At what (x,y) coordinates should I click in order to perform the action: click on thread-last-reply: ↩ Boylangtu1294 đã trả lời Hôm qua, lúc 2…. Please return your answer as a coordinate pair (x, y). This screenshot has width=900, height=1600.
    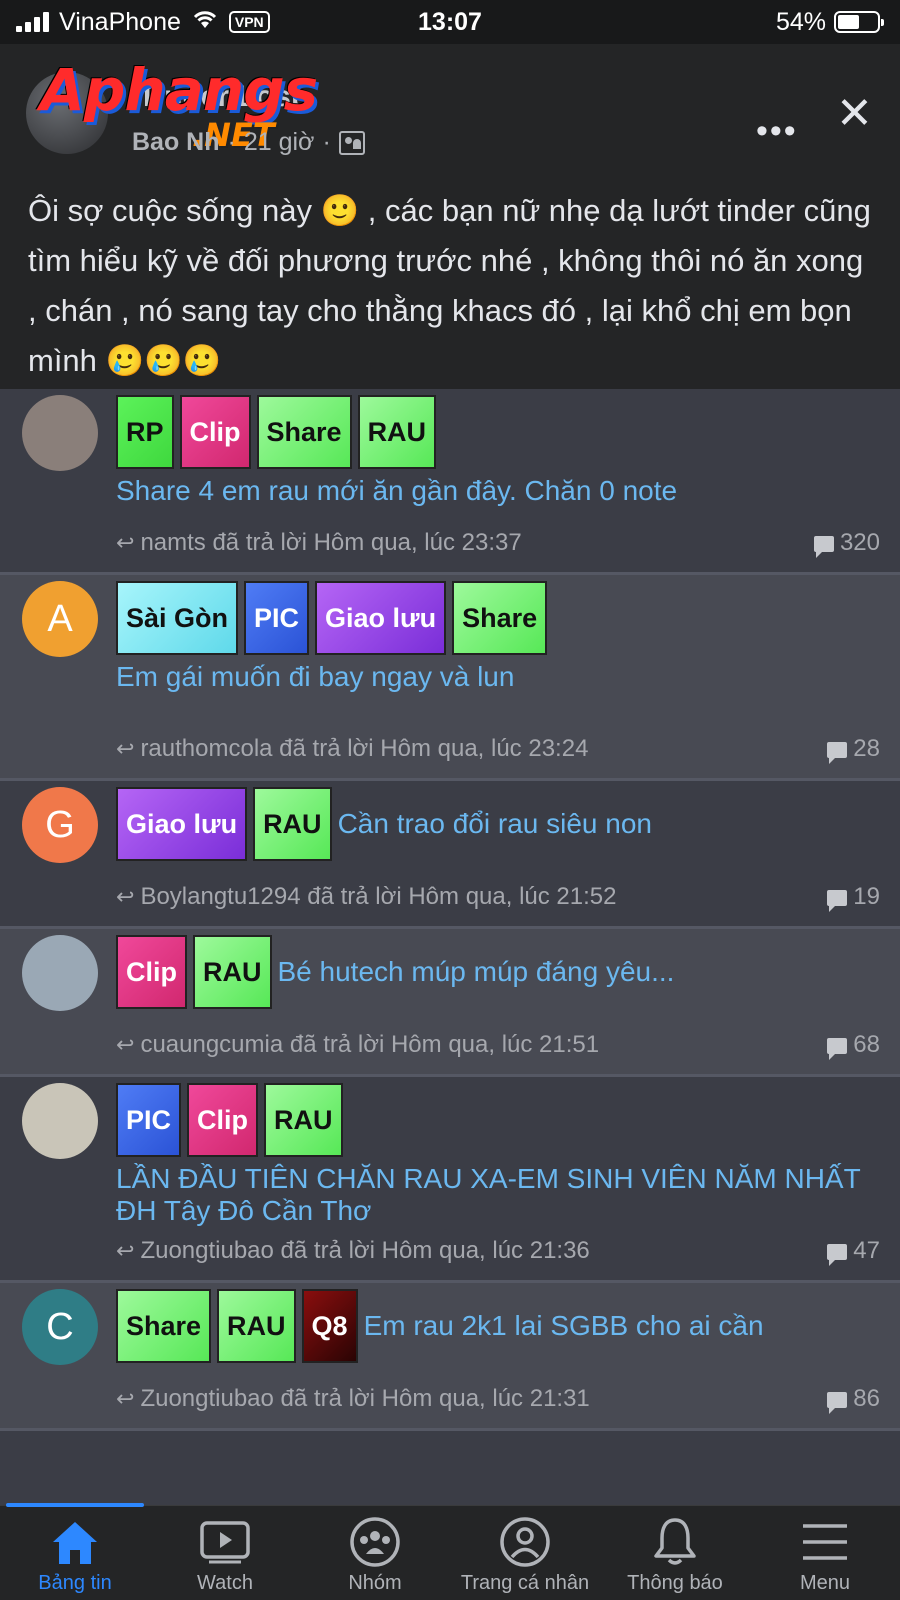
    Looking at the image, I should click on (366, 897).